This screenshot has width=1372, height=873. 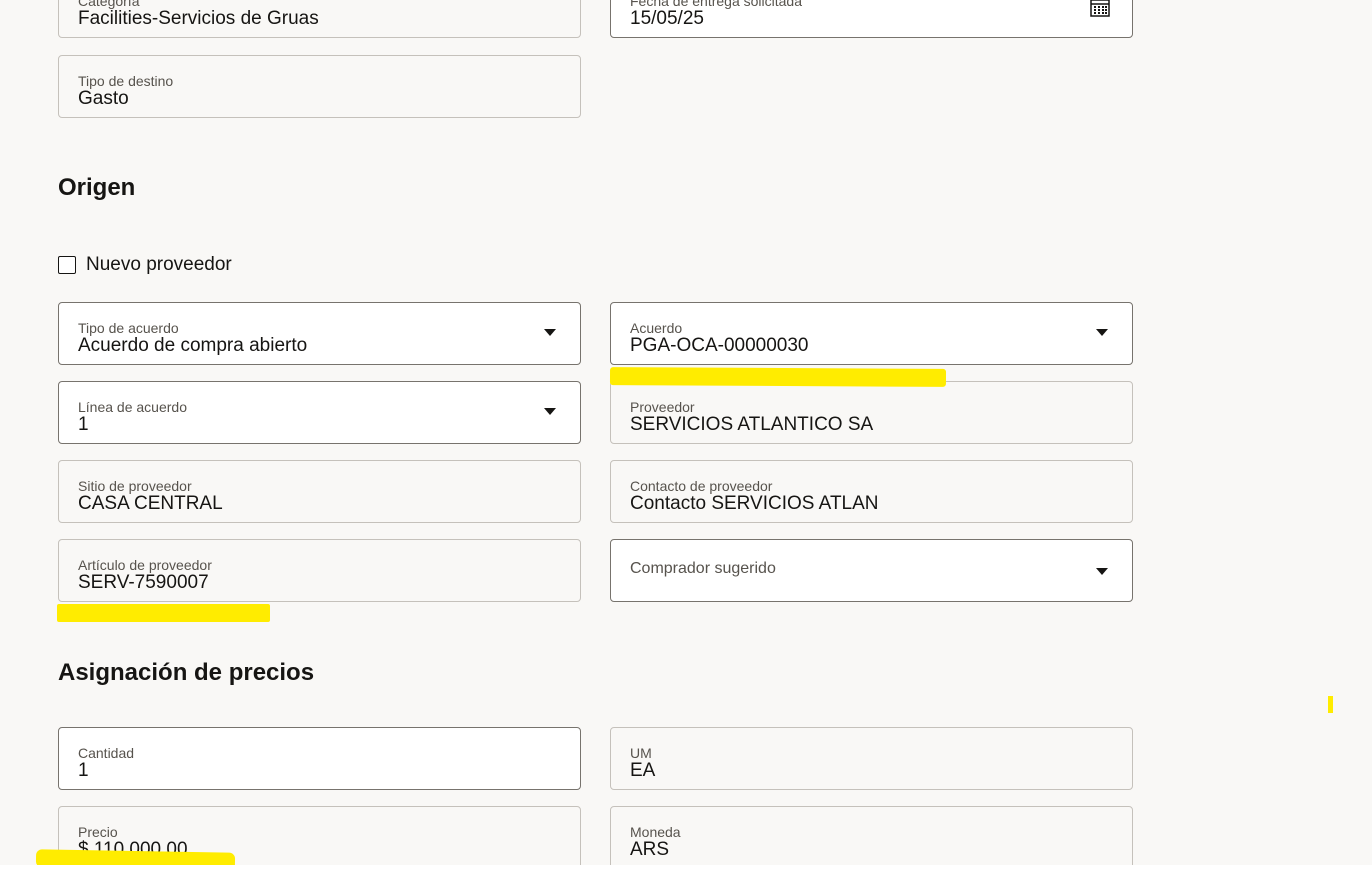 I want to click on moneda-value: ARS, so click(x=650, y=849).